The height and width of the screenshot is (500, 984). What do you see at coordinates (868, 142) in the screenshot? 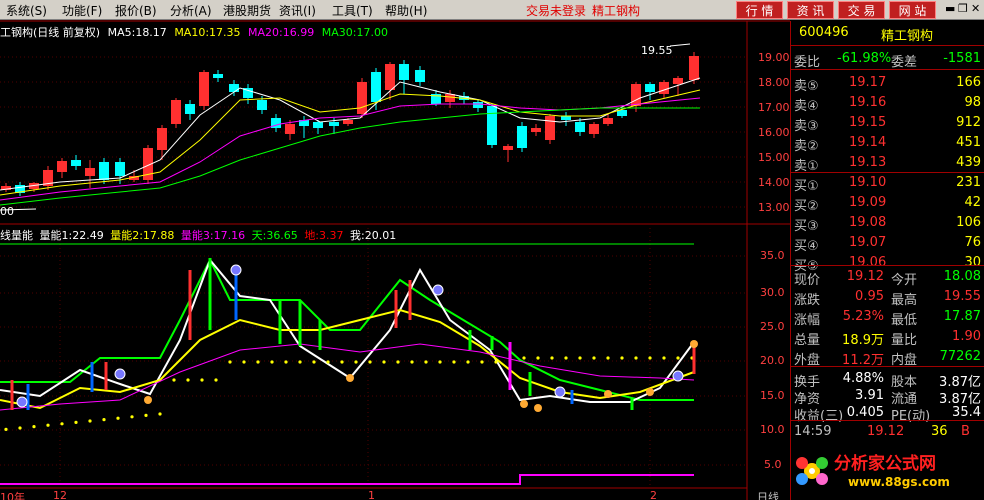
I see `order-price: 19.14` at bounding box center [868, 142].